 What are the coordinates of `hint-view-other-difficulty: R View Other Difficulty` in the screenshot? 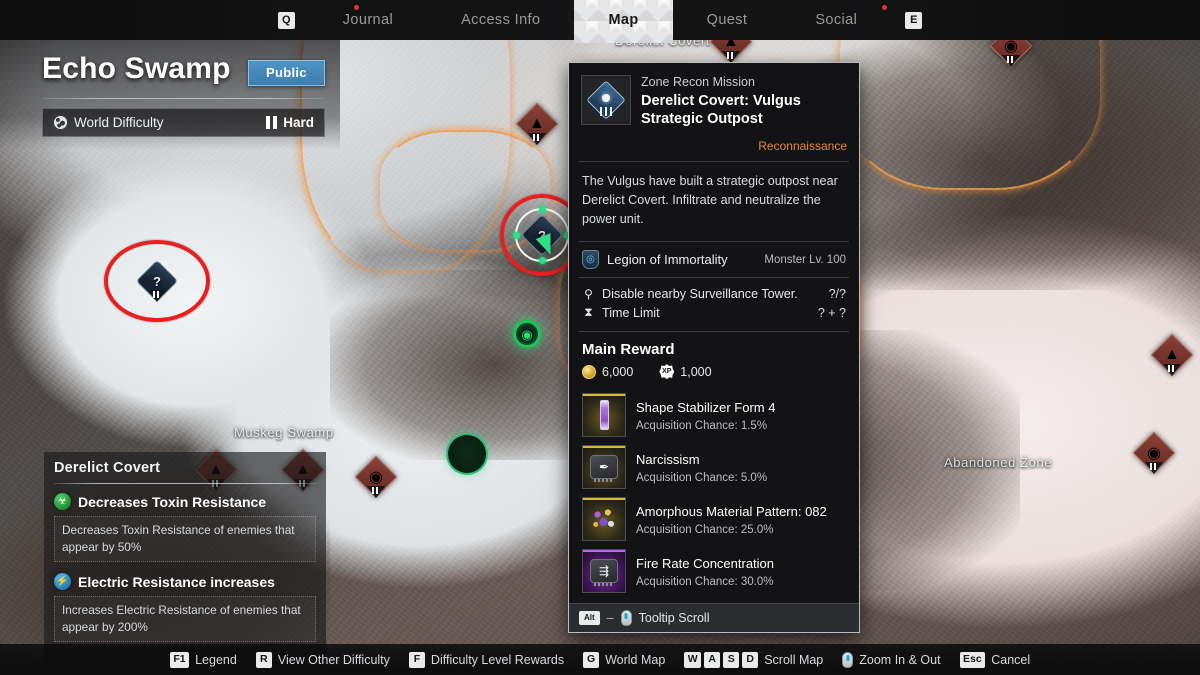 It's located at (322, 659).